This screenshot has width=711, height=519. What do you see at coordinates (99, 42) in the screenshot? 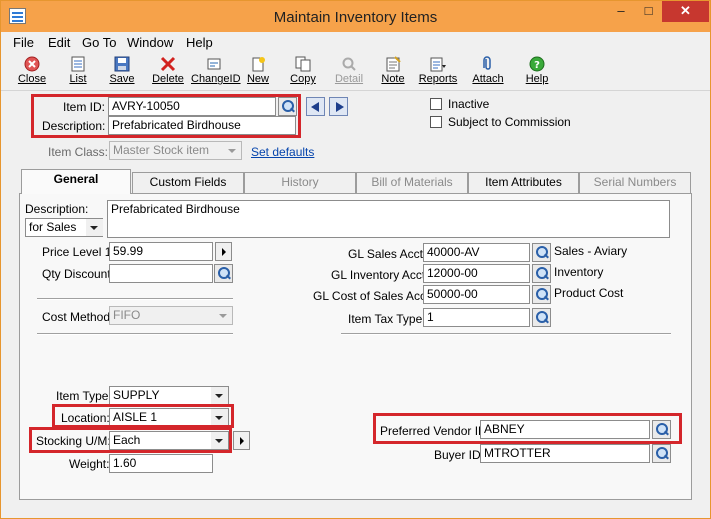
I see `menu-go-to: Go To` at bounding box center [99, 42].